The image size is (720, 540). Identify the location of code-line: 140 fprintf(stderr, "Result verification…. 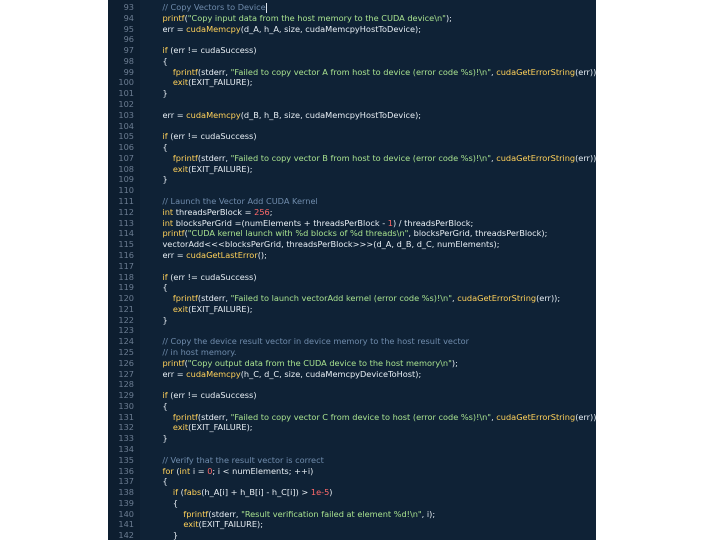
(352, 514).